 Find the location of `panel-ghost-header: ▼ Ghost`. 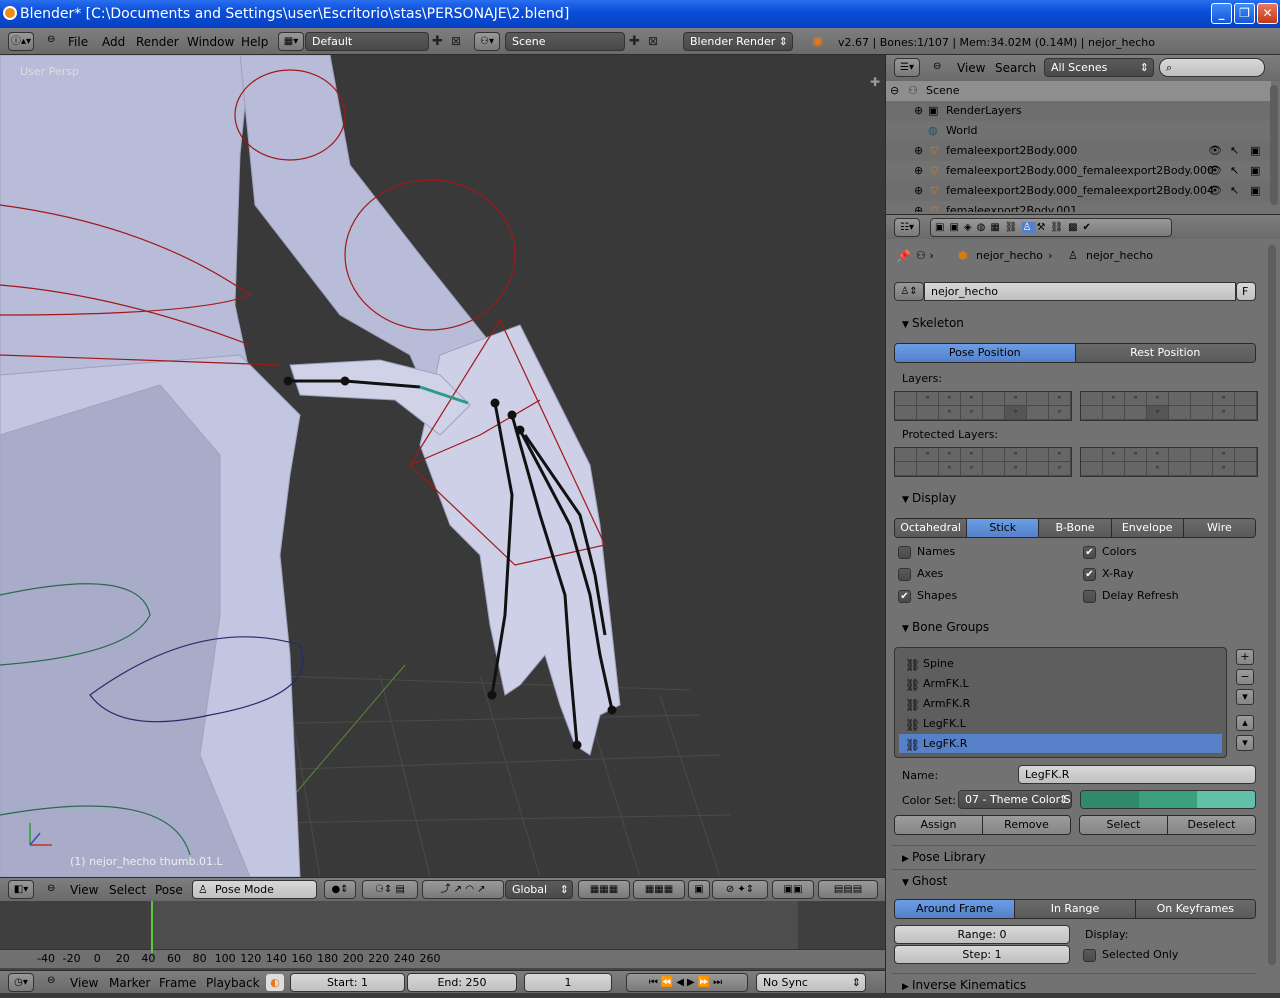

panel-ghost-header: ▼ Ghost is located at coordinates (1074, 880).